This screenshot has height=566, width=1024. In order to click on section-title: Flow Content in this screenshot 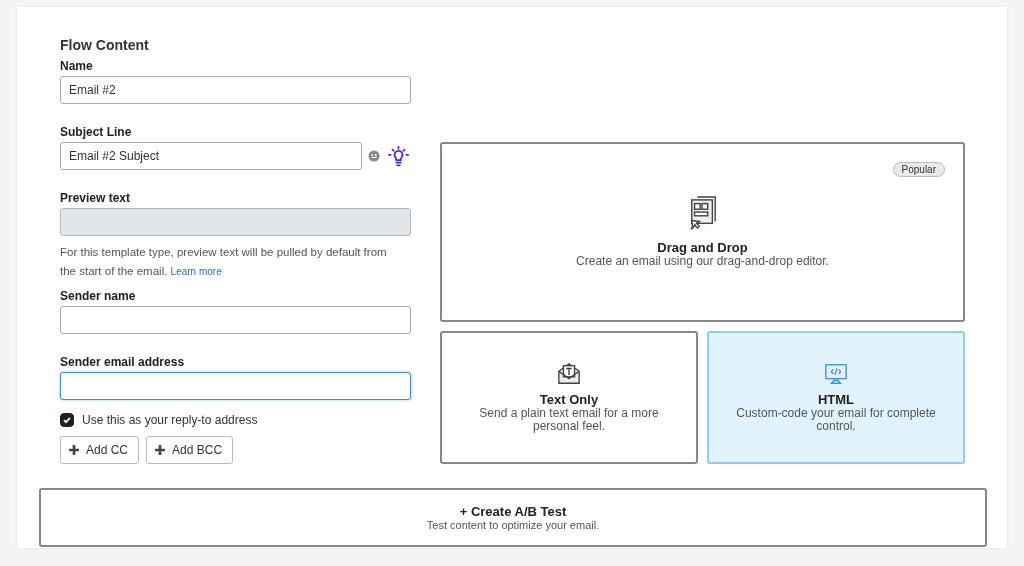, I will do `click(105, 45)`.